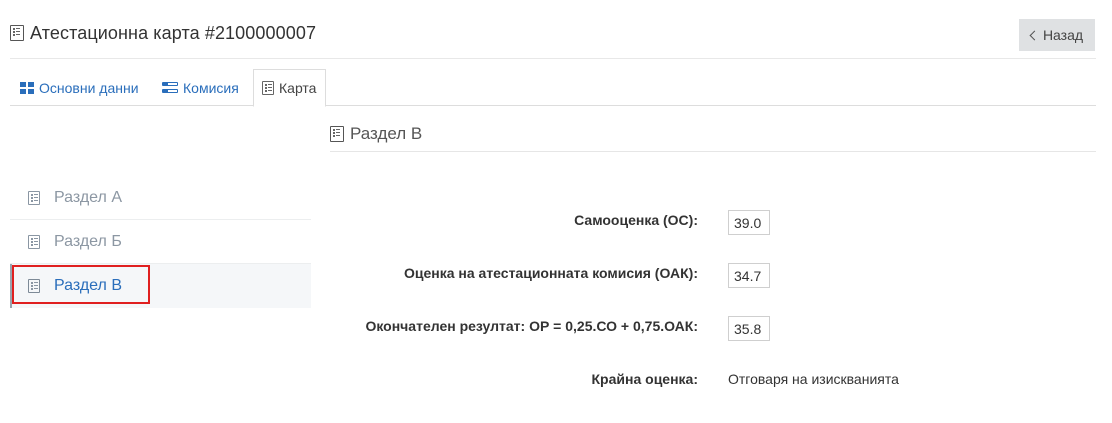 This screenshot has height=423, width=1112. What do you see at coordinates (636, 220) in the screenshot?
I see `self-assessment-label: Самооценка (ОС):` at bounding box center [636, 220].